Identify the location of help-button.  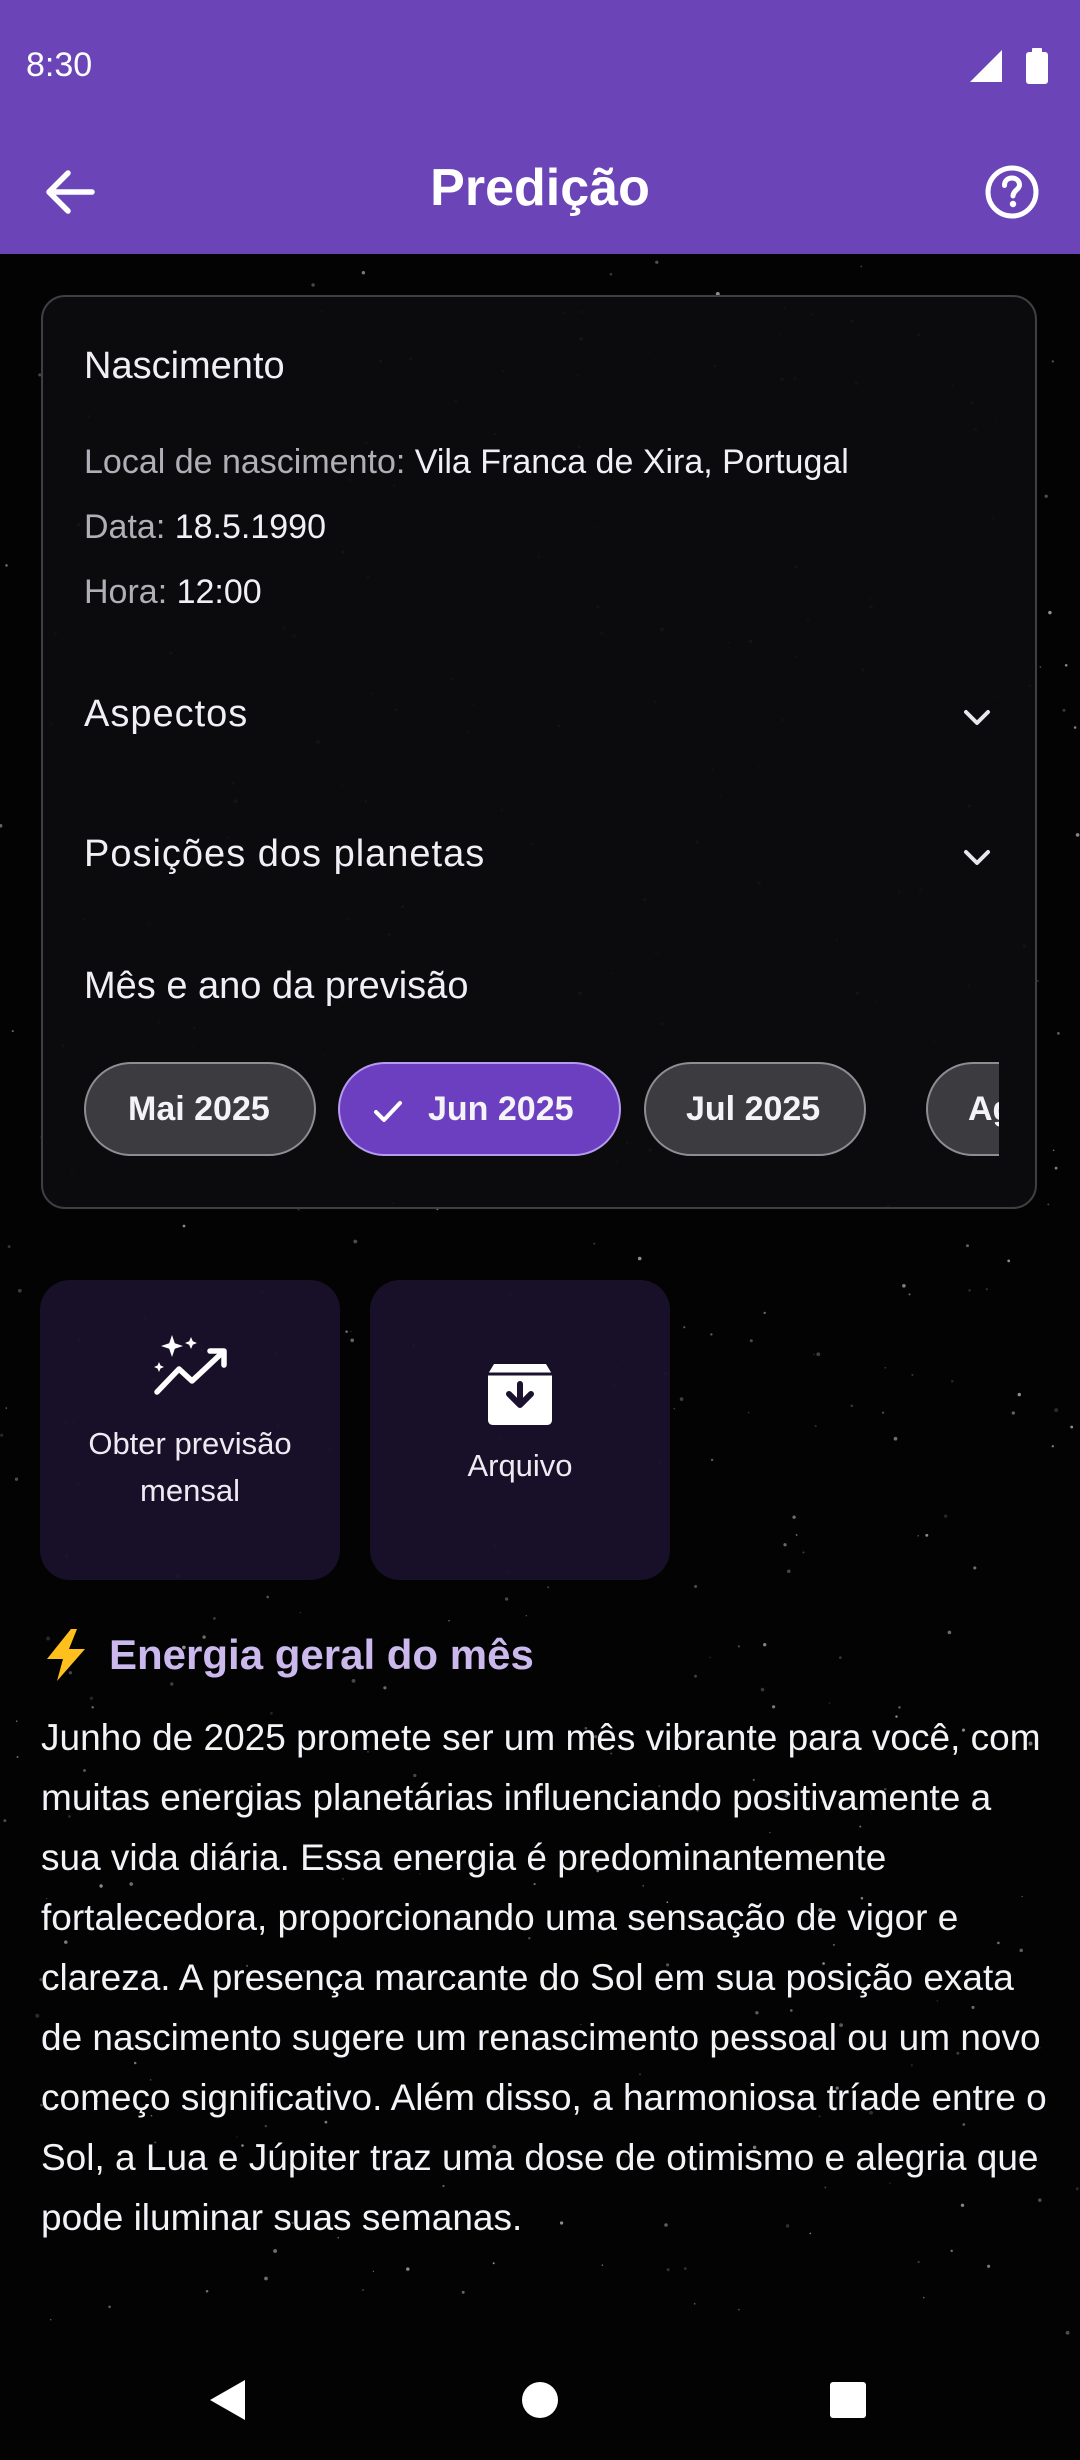
(1012, 192).